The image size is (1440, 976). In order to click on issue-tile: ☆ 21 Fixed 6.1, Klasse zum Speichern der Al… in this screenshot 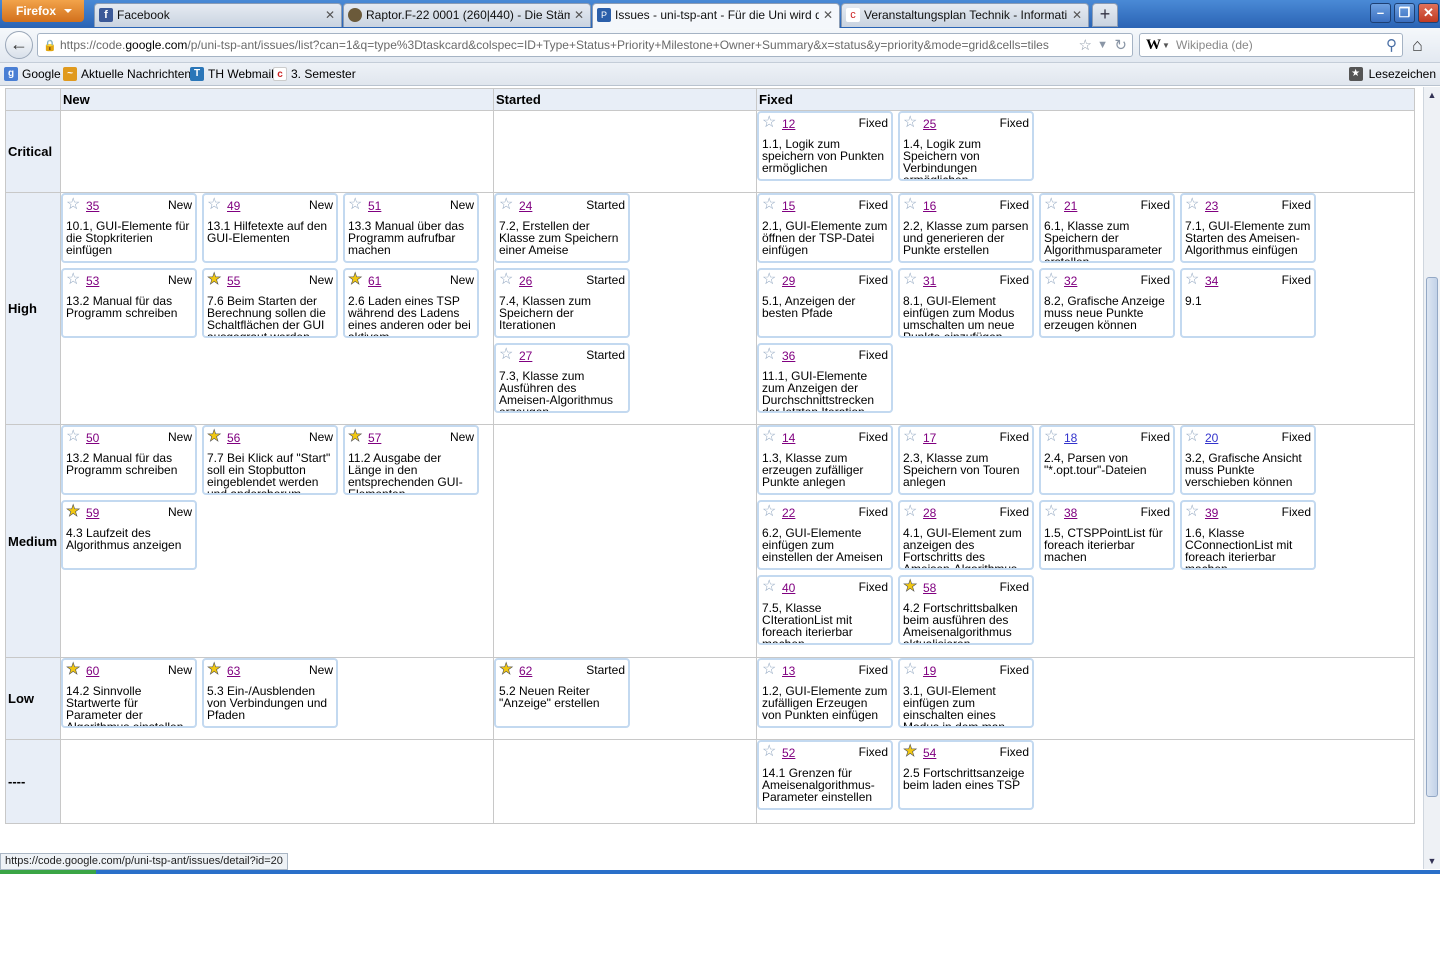, I will do `click(1107, 228)`.